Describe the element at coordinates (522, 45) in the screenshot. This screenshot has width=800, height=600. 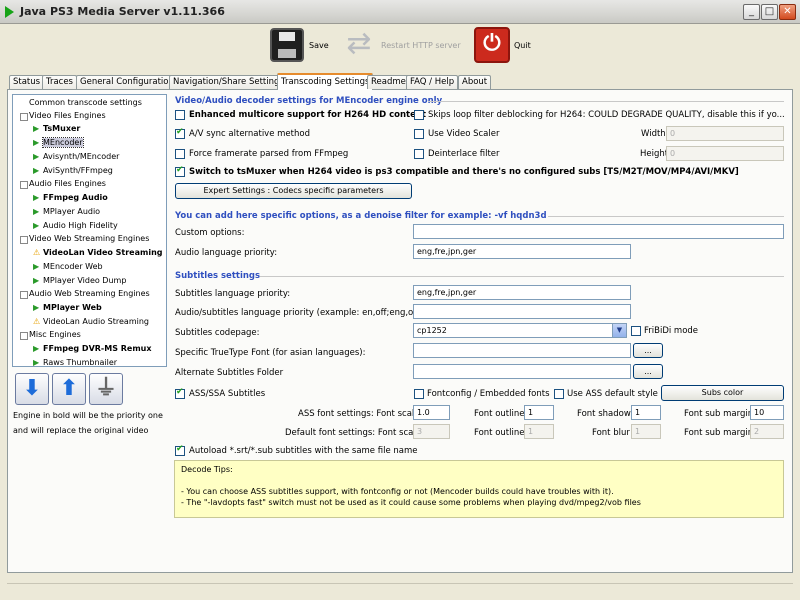
I see `quit-button: Quit` at that location.